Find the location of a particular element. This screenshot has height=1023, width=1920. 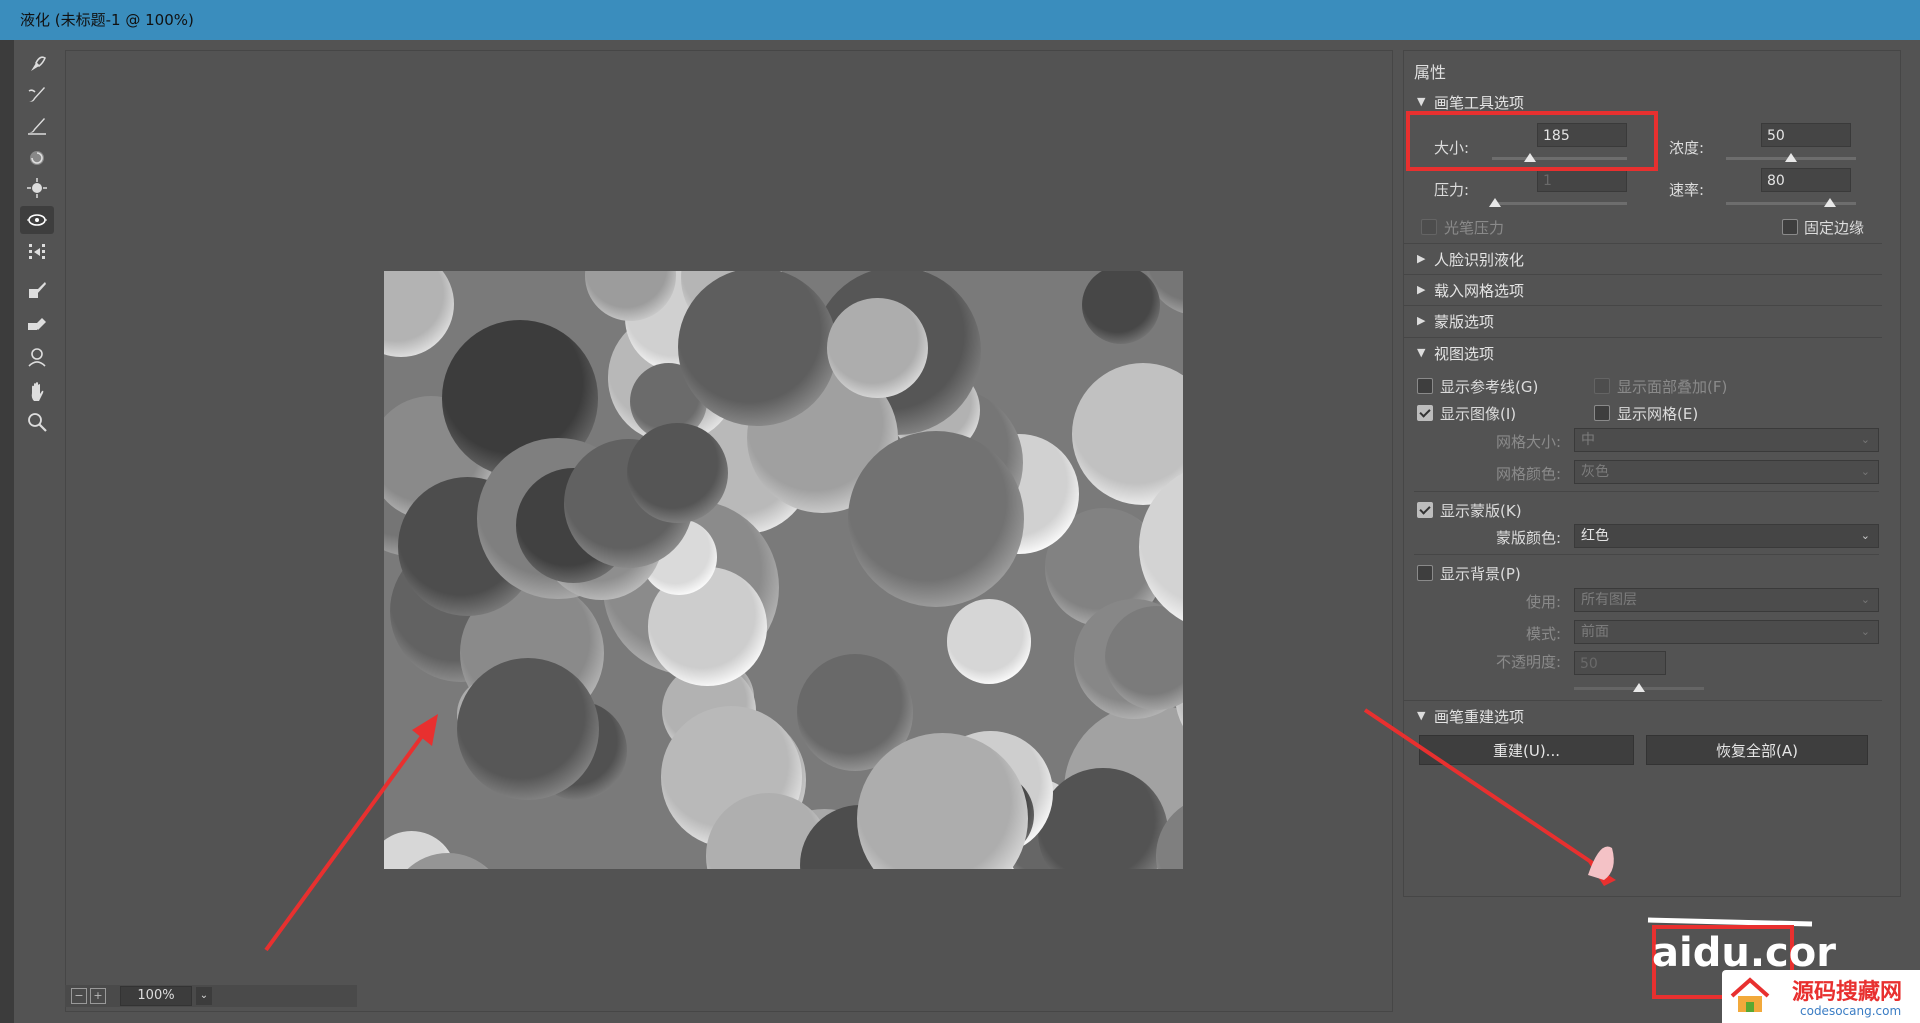

site-logo-text: 源码搜藏网 is located at coordinates (1847, 992).